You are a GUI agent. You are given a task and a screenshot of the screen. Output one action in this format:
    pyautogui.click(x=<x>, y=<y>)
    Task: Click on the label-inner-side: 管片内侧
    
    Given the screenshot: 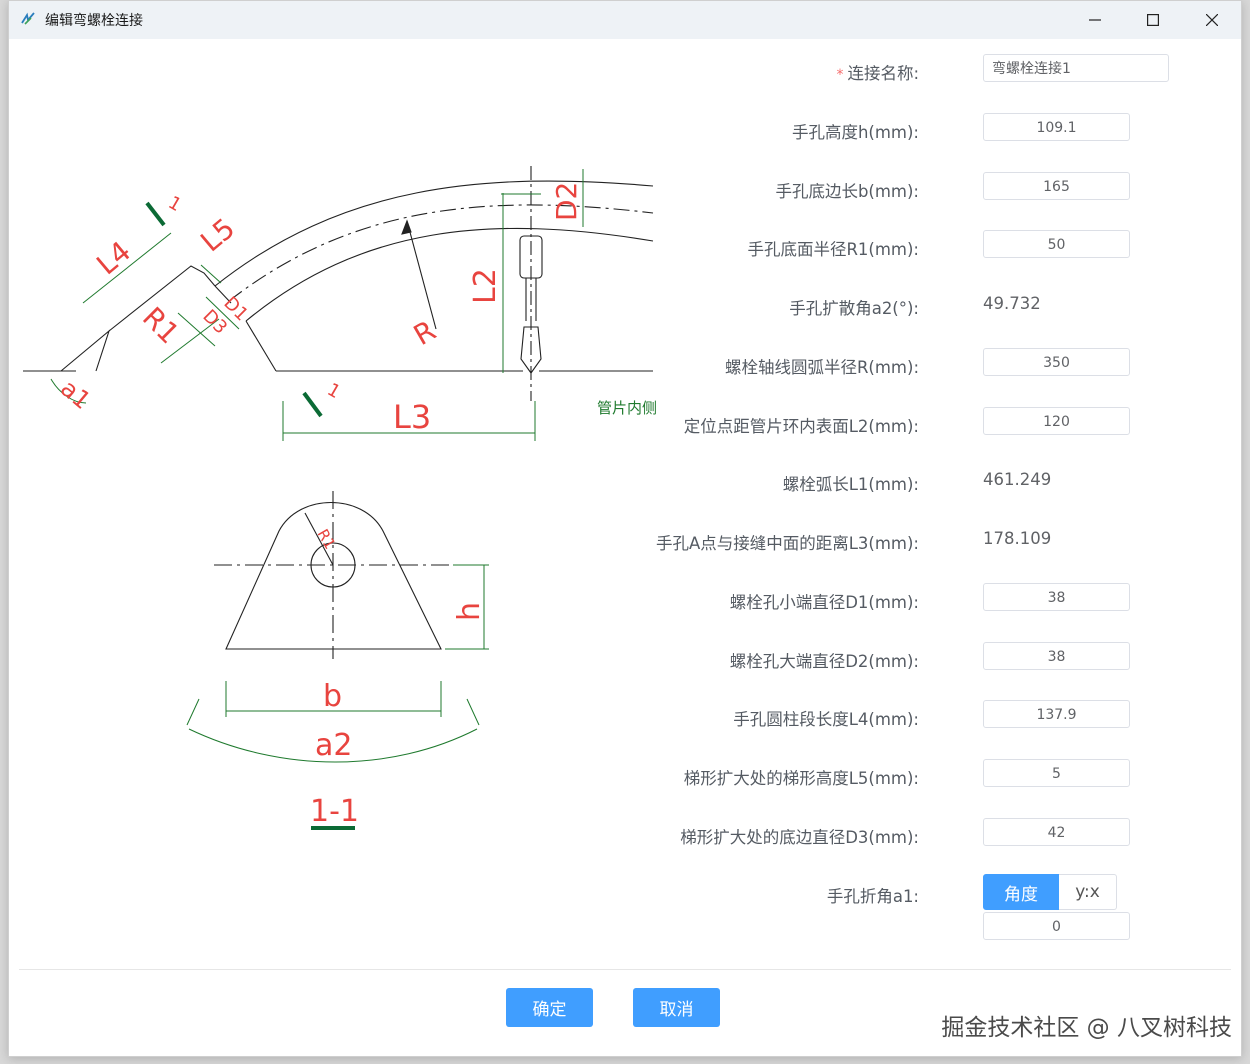 What is the action you would take?
    pyautogui.click(x=627, y=408)
    